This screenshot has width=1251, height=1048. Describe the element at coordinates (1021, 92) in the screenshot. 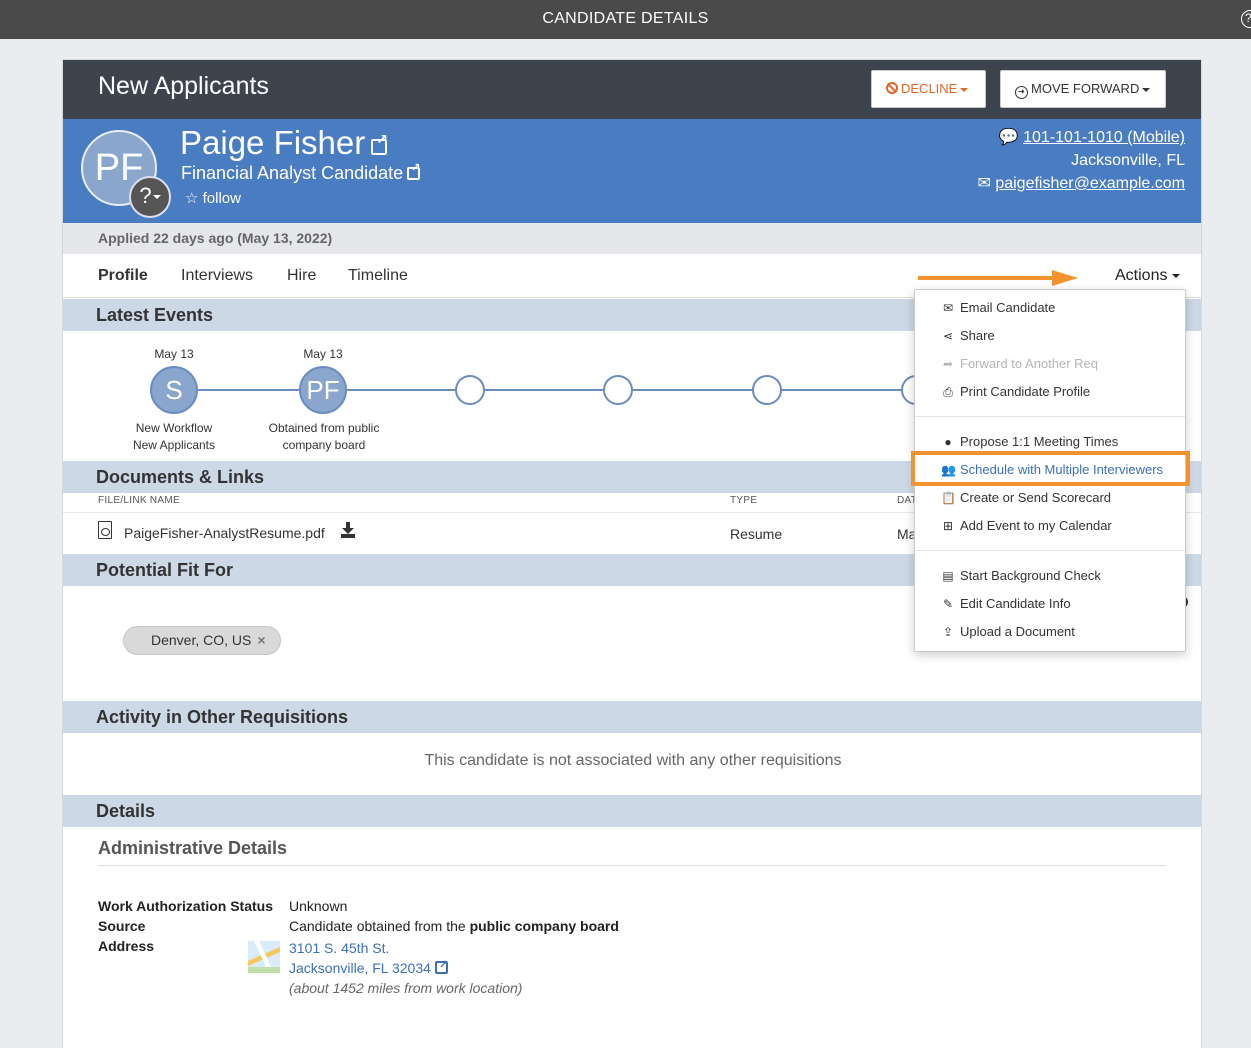

I see `arrow-circle-right-icon: ➜` at that location.